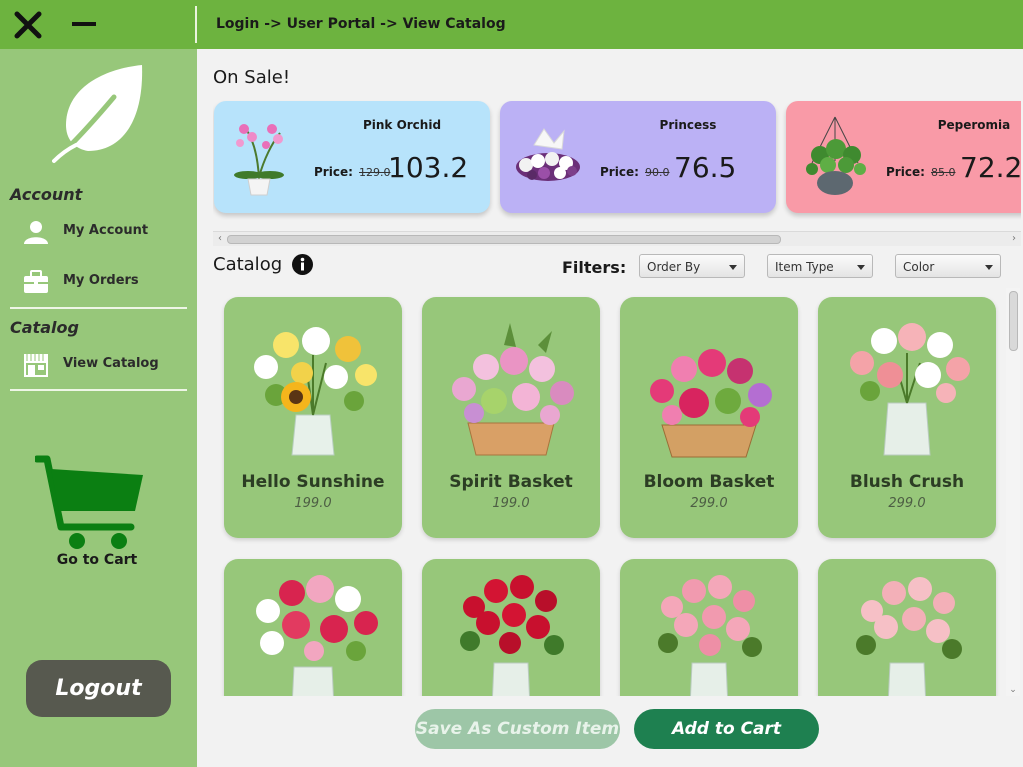 This screenshot has width=1023, height=767. I want to click on close-x-icon, so click(28, 25).